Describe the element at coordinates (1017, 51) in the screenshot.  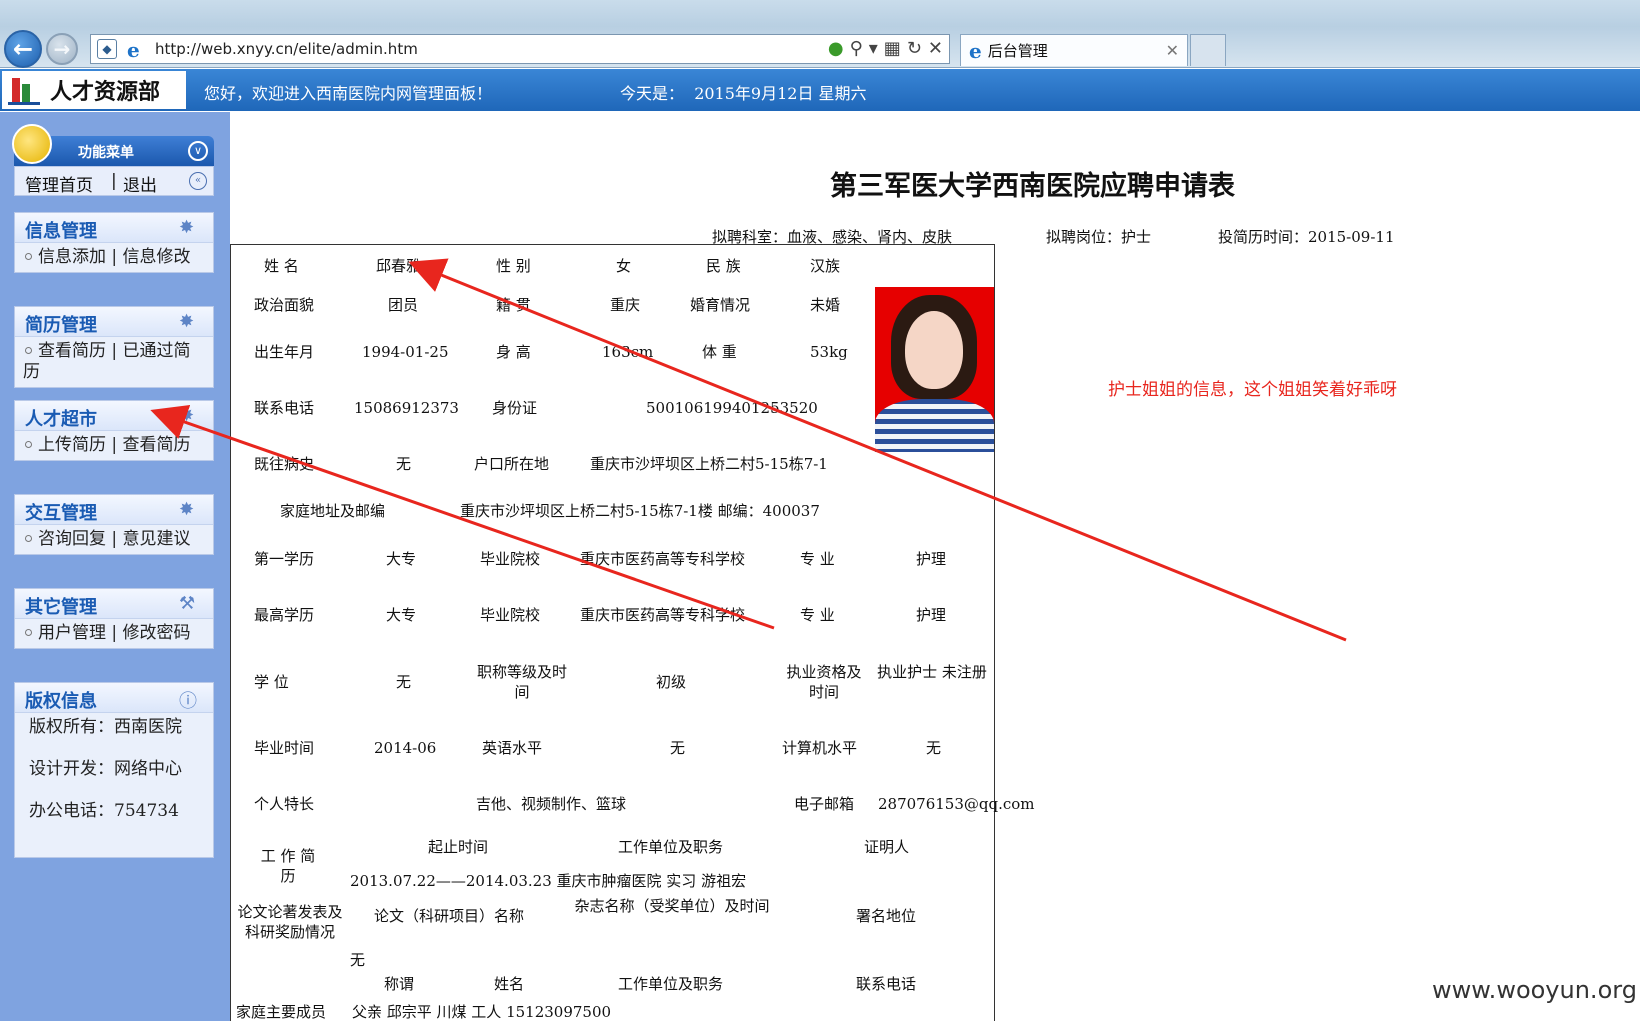
I see `tab-title: 后台管理` at that location.